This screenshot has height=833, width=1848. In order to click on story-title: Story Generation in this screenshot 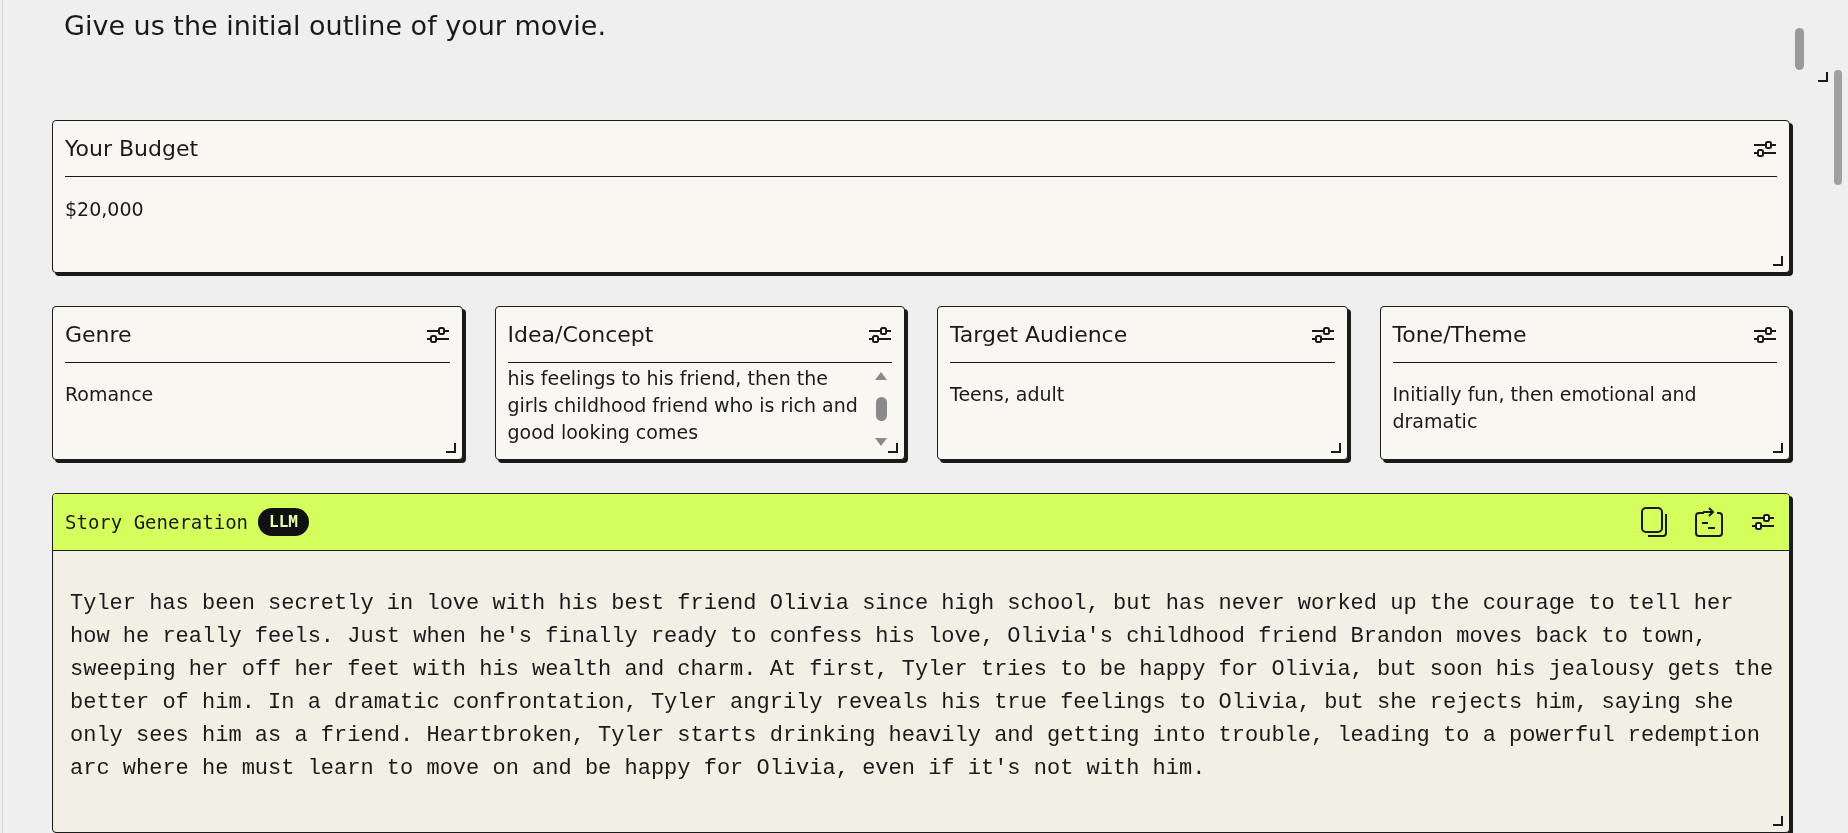, I will do `click(157, 522)`.